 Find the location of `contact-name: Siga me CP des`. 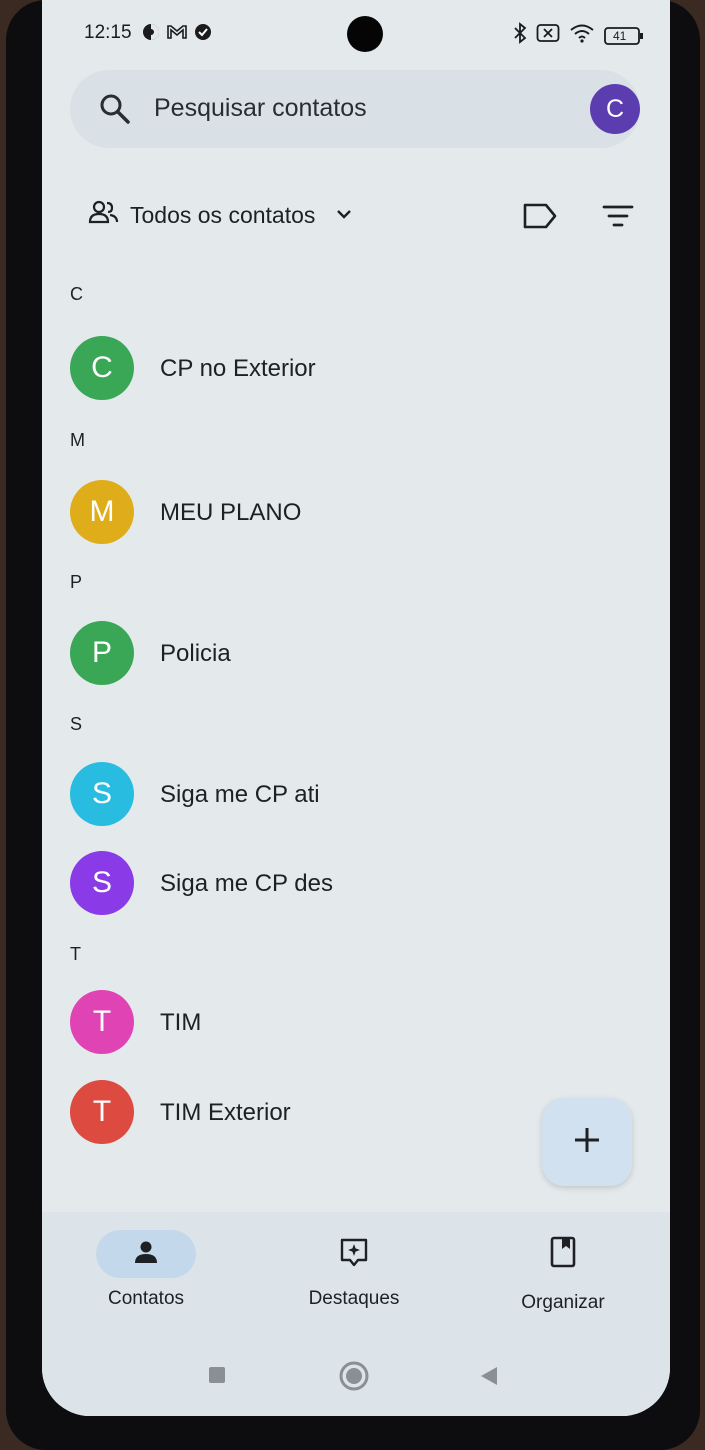

contact-name: Siga me CP des is located at coordinates (246, 883).